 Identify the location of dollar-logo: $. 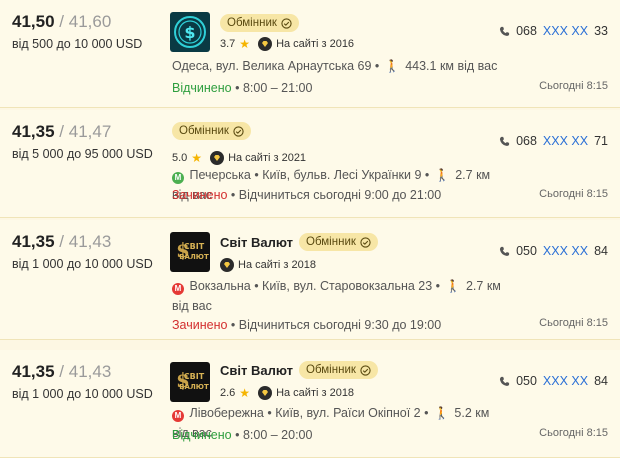
(190, 32).